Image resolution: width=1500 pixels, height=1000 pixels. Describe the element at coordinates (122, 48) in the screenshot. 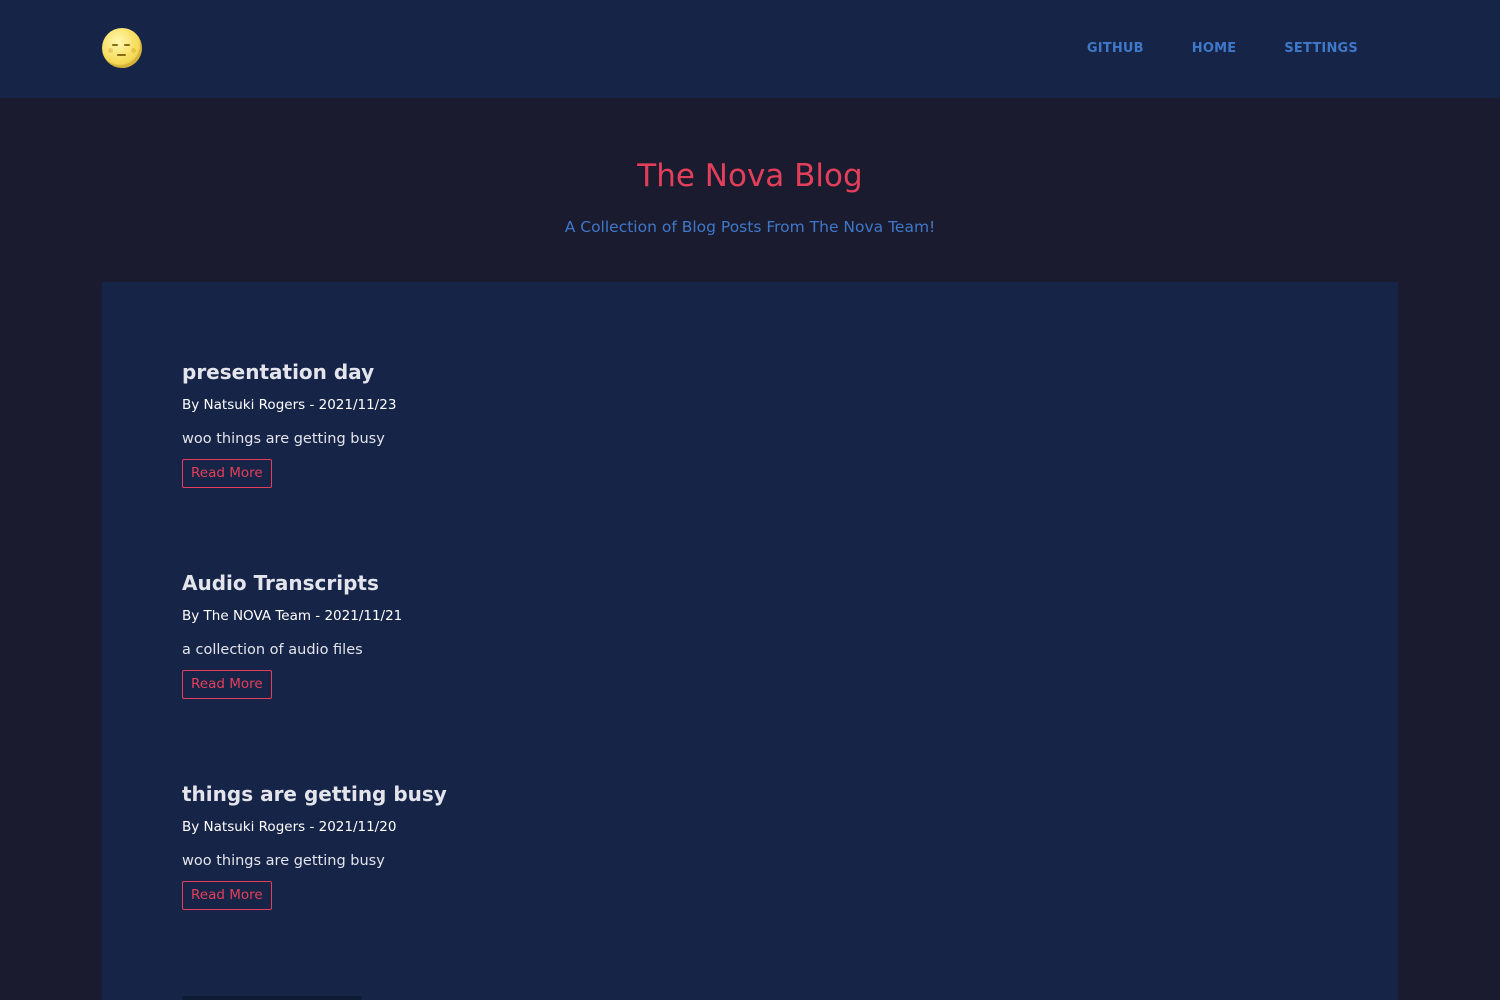

I see `full-moon-face-icon` at that location.